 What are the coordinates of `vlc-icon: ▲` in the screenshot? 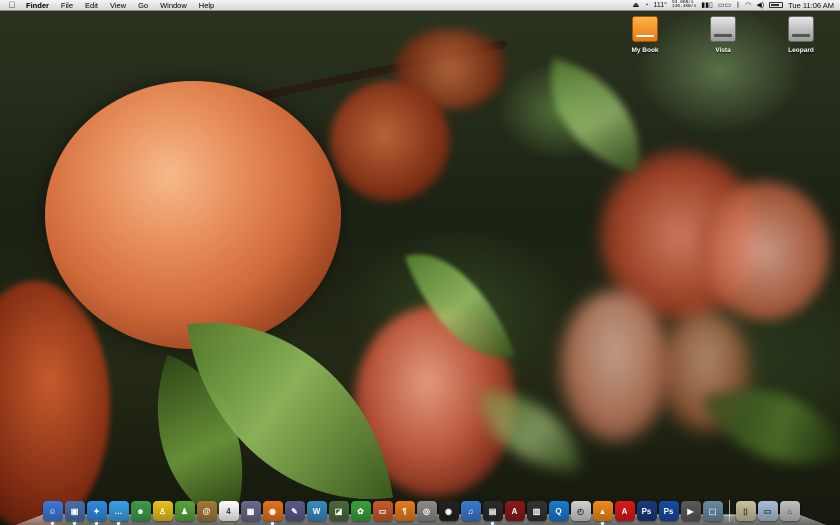 It's located at (602, 513).